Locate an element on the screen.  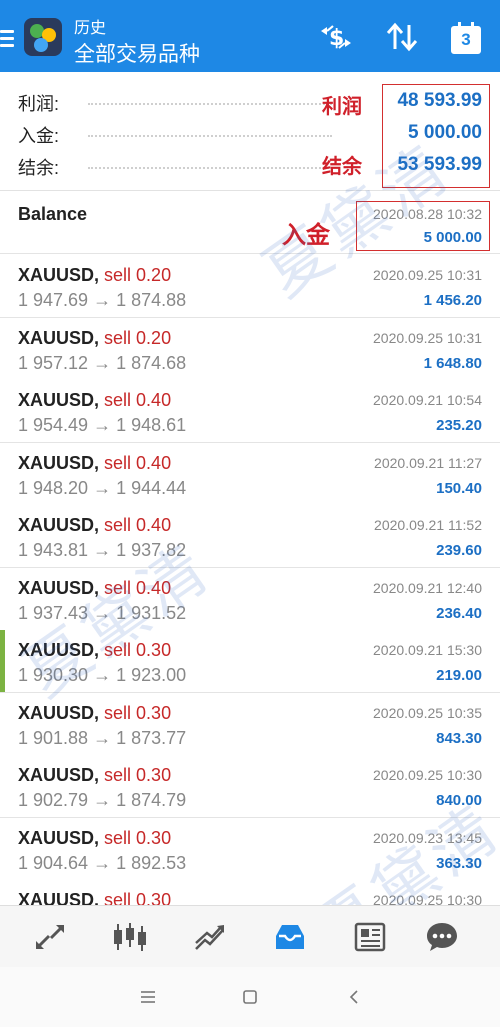
trade-profit: 1 456.20 is located at coordinates (452, 300).